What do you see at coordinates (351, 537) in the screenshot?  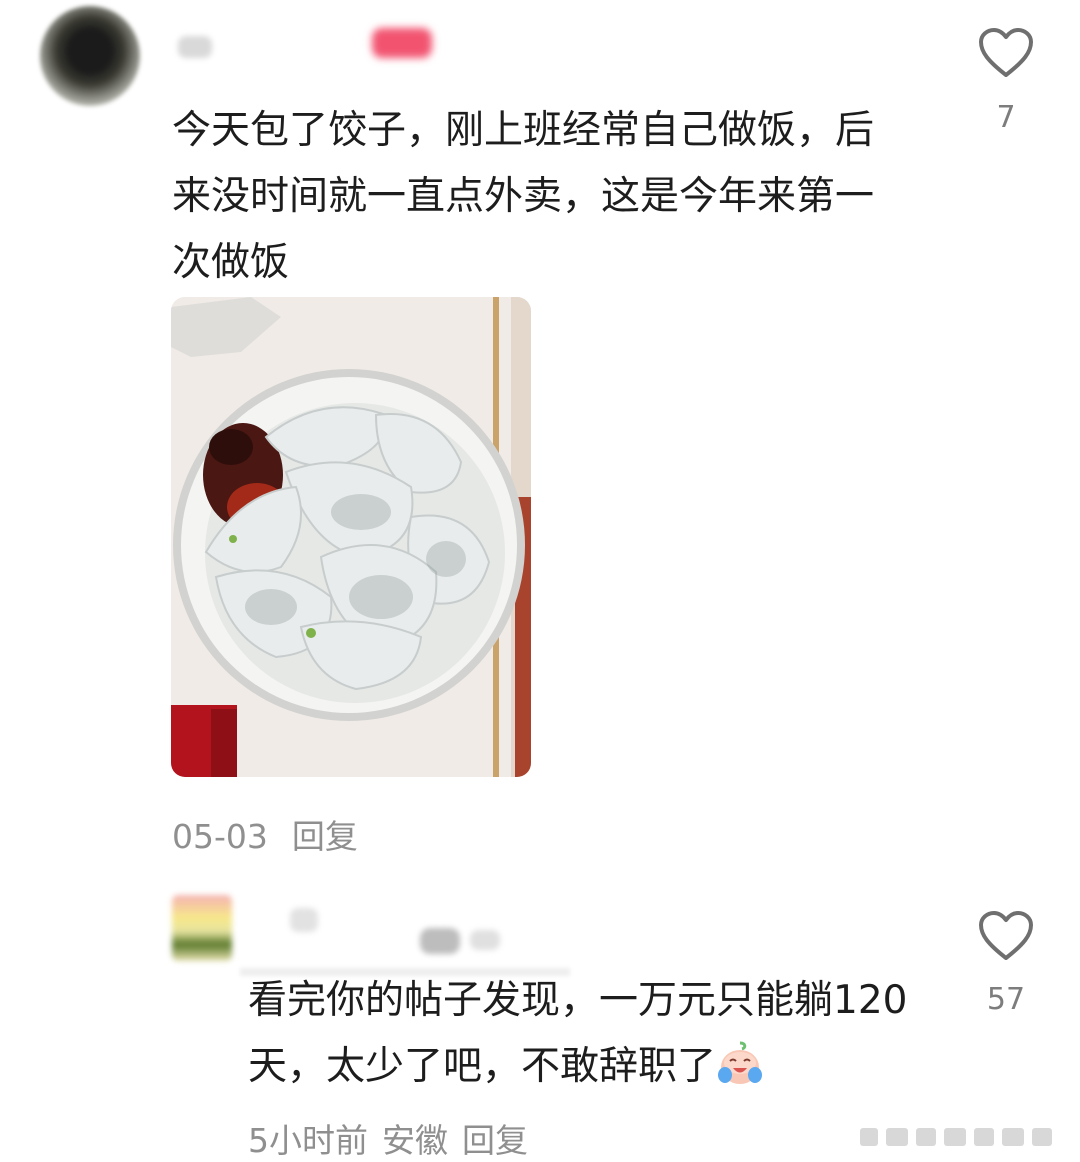 I see `dumplings-photo` at bounding box center [351, 537].